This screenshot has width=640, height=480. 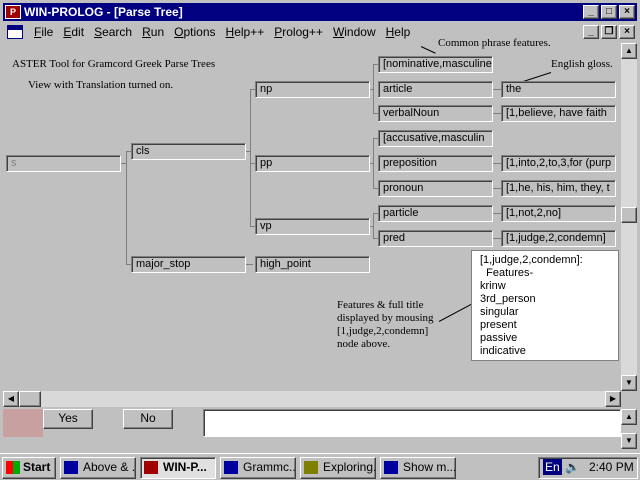 What do you see at coordinates (435, 138) in the screenshot?
I see `tree-node-pp-features: [accusative,masculin` at bounding box center [435, 138].